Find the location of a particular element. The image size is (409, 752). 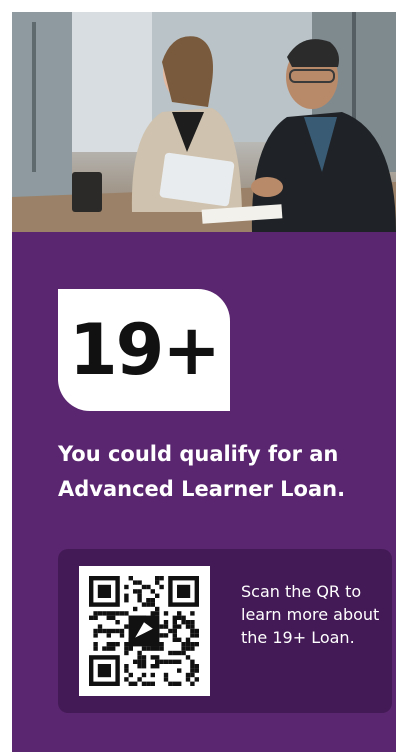

age-badge-text: 19+ is located at coordinates (144, 350).